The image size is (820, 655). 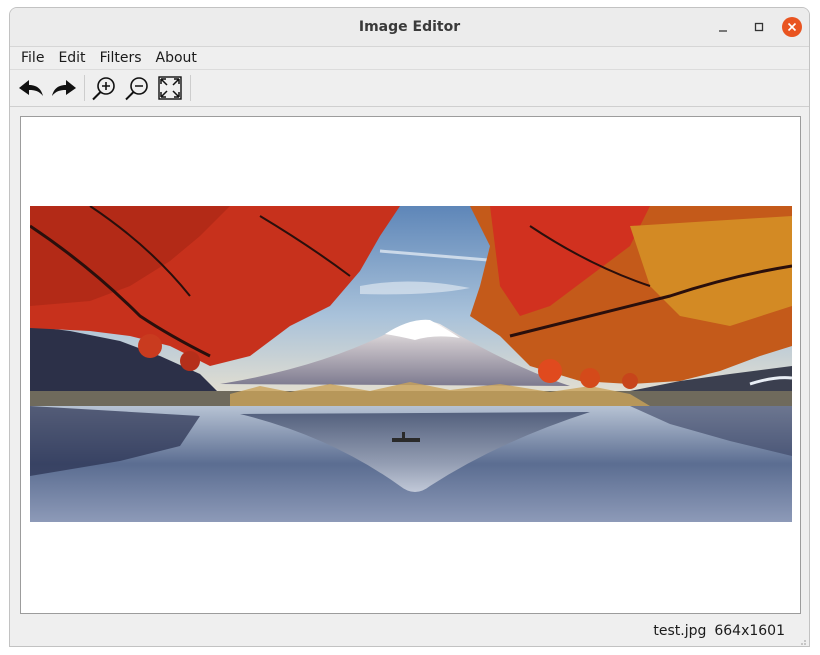 I want to click on zoom-in-icon, so click(x=103, y=89).